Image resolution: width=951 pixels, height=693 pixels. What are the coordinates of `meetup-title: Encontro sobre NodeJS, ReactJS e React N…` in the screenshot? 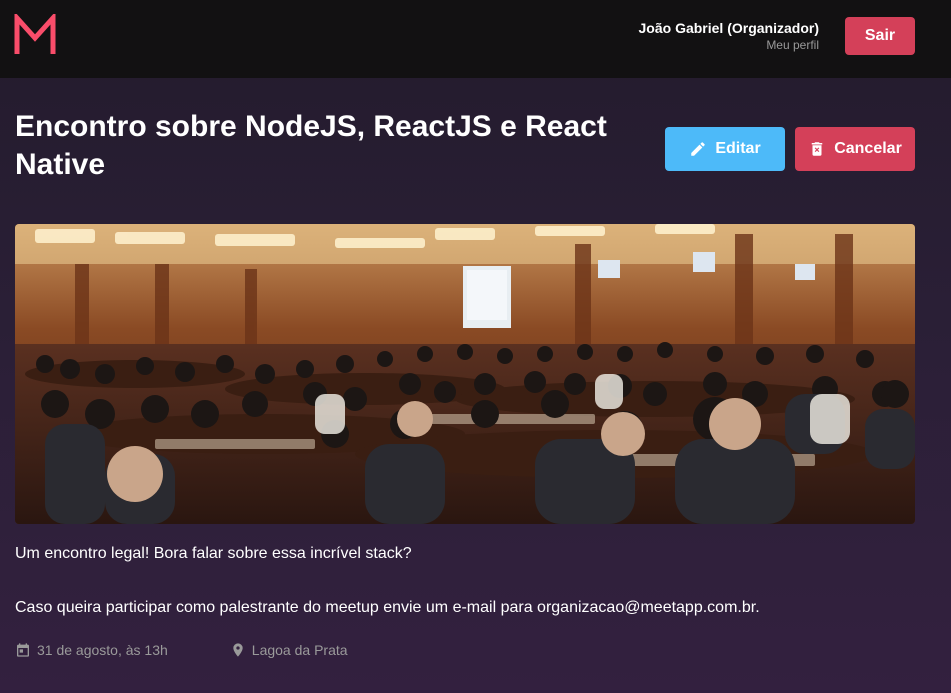 It's located at (311, 145).